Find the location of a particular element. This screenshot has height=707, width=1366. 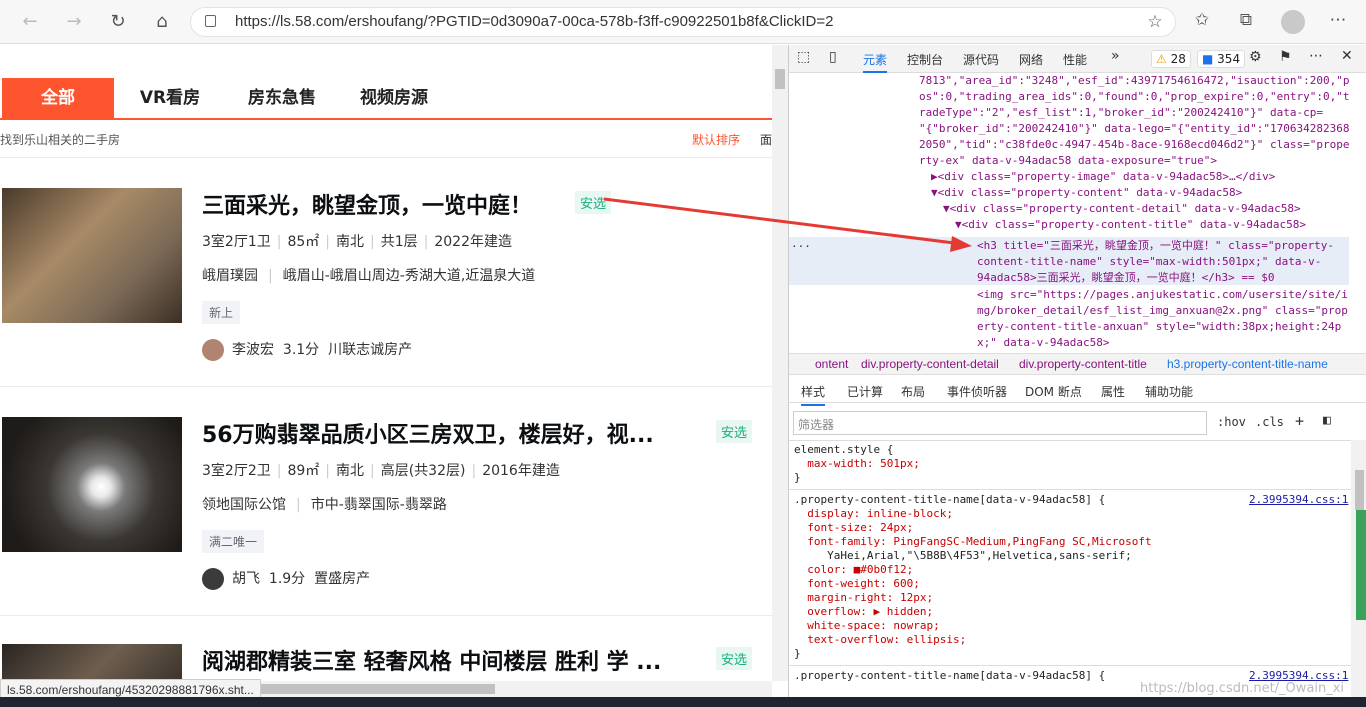

profile-avatar is located at coordinates (1293, 22).